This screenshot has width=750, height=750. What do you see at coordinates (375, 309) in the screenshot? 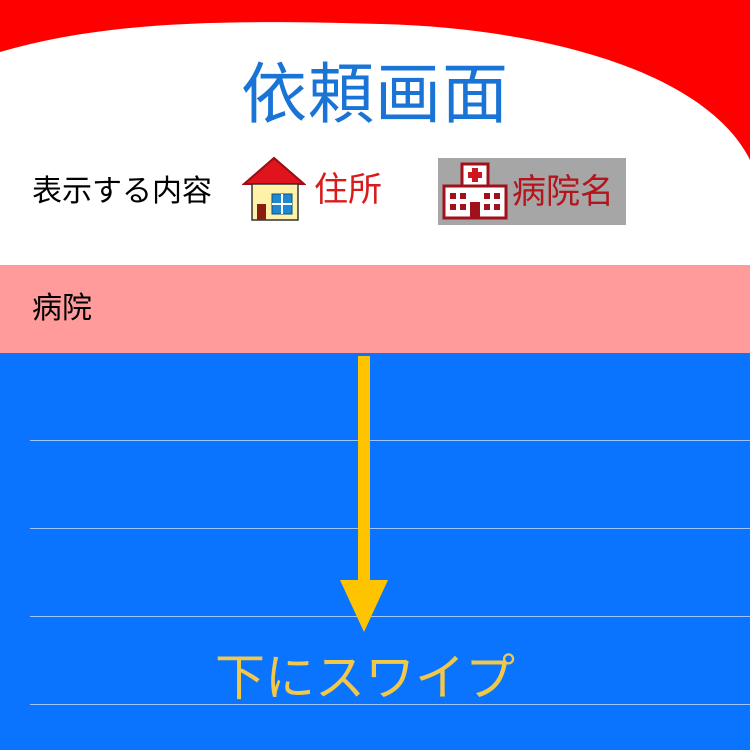
I see `section-header: 病院` at bounding box center [375, 309].